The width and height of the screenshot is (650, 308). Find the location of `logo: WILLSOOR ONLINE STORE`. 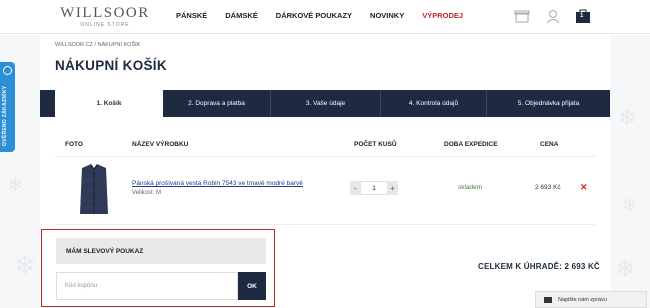

logo: WILLSOOR ONLINE STORE is located at coordinates (105, 17).